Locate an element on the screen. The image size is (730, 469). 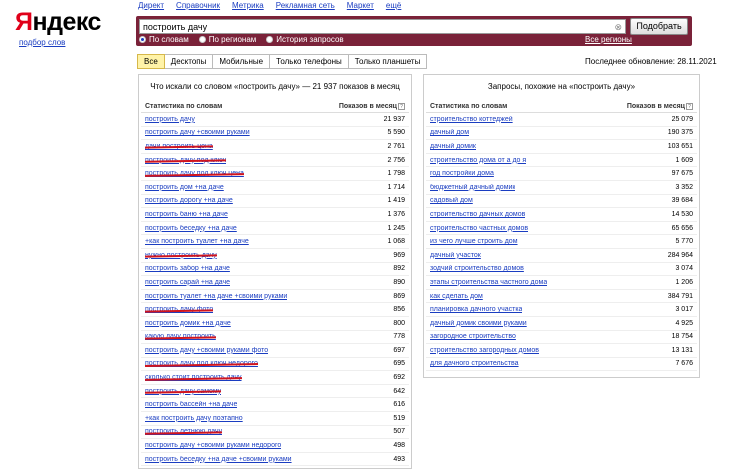
tab-device: Только планшеты is located at coordinates (388, 61).